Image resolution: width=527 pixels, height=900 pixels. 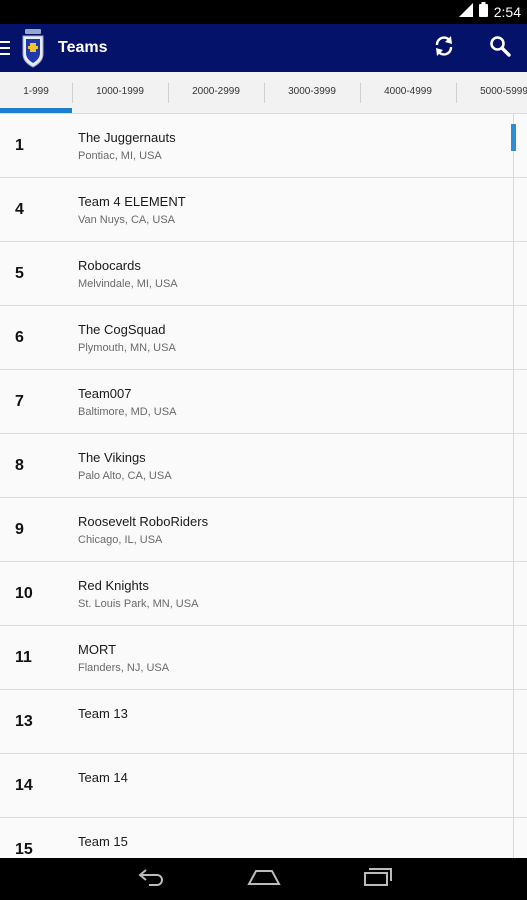 What do you see at coordinates (138, 604) in the screenshot?
I see `team-location: St. Louis Park, MN, USA` at bounding box center [138, 604].